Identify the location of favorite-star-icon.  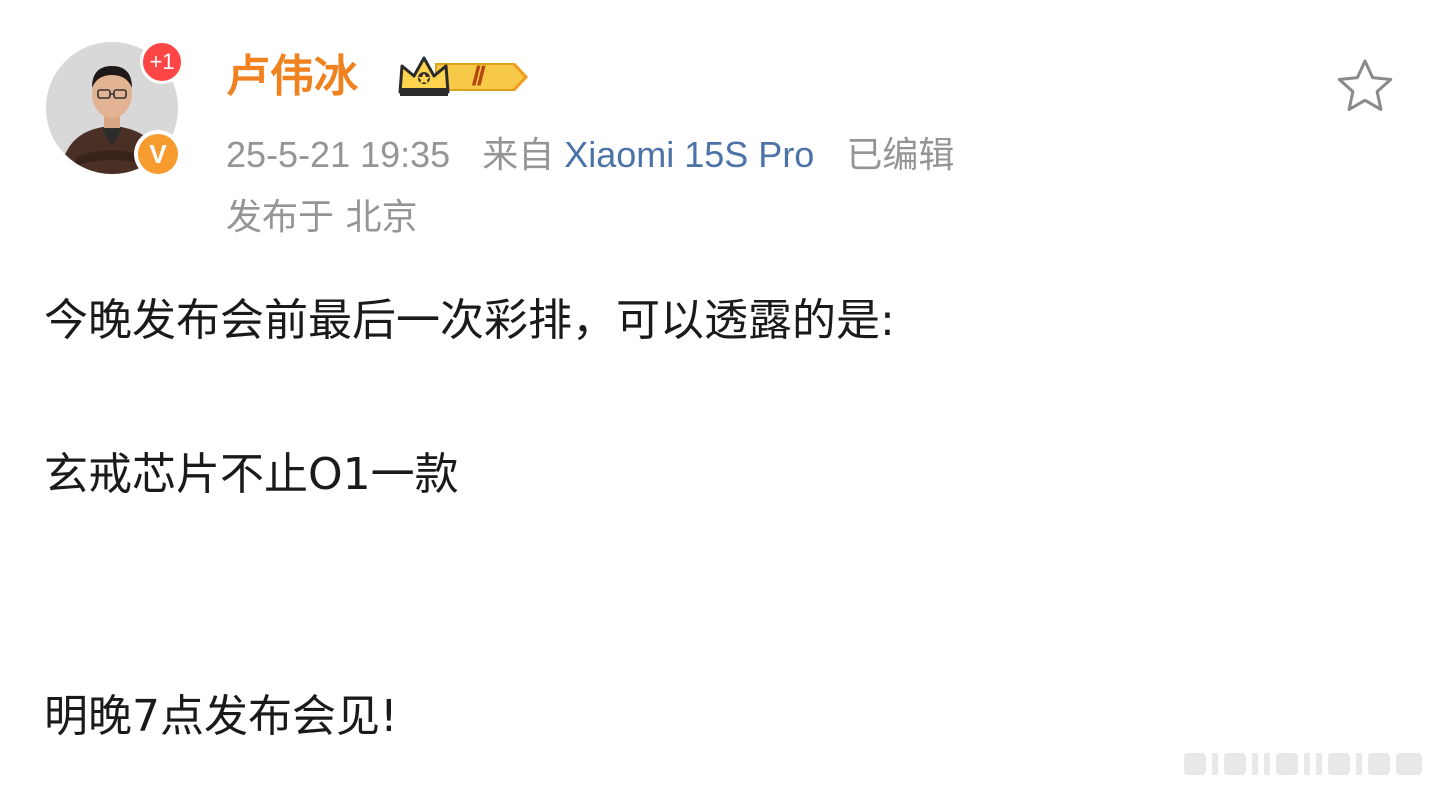
(1365, 87).